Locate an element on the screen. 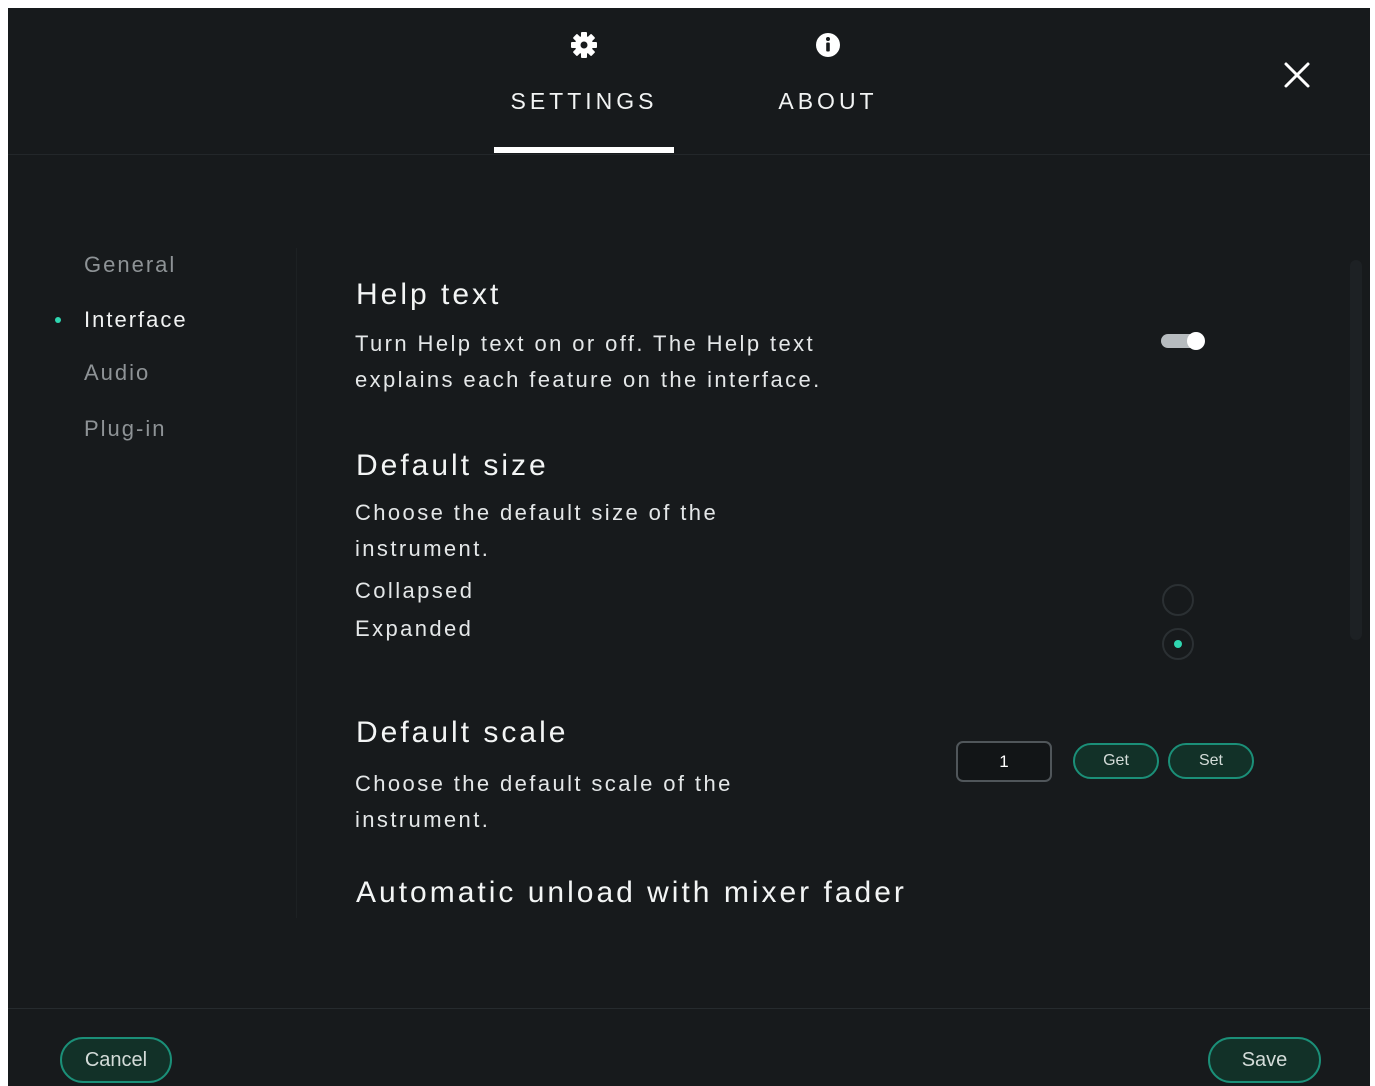  help-text-title: Help text is located at coordinates (429, 294).